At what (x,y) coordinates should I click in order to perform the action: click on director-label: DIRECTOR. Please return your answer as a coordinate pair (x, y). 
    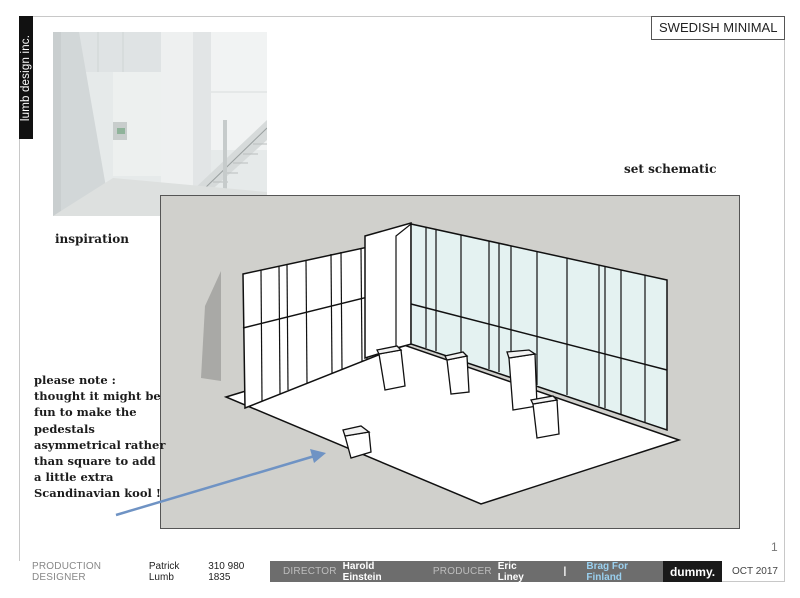
    Looking at the image, I should click on (310, 571).